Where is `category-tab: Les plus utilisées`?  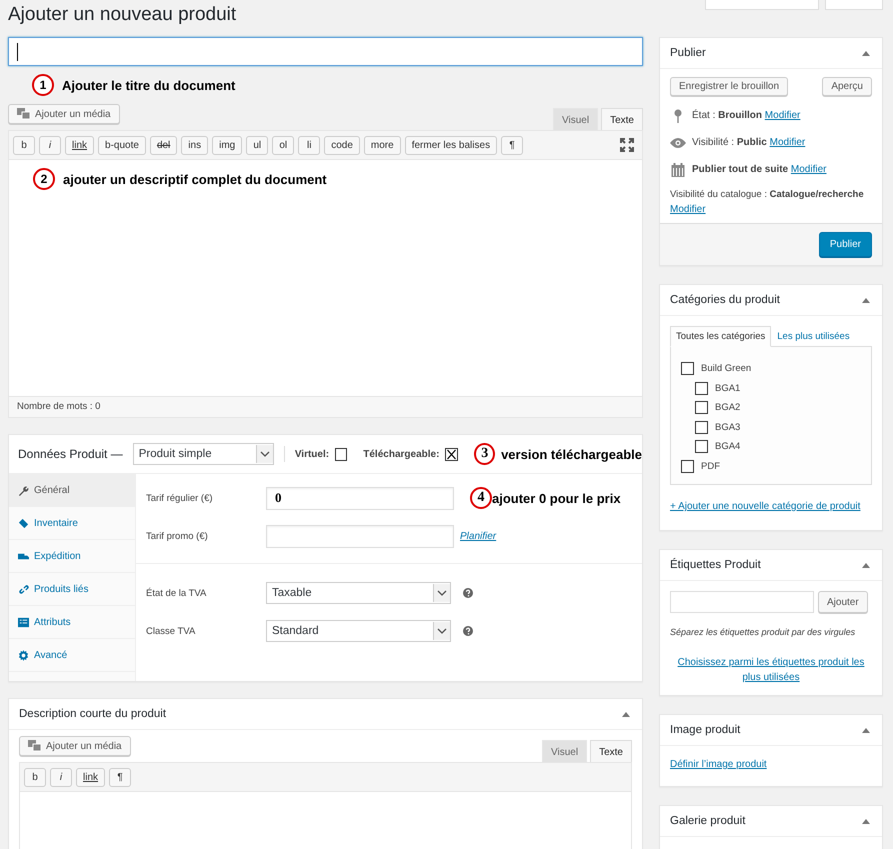
category-tab: Les plus utilisées is located at coordinates (813, 336).